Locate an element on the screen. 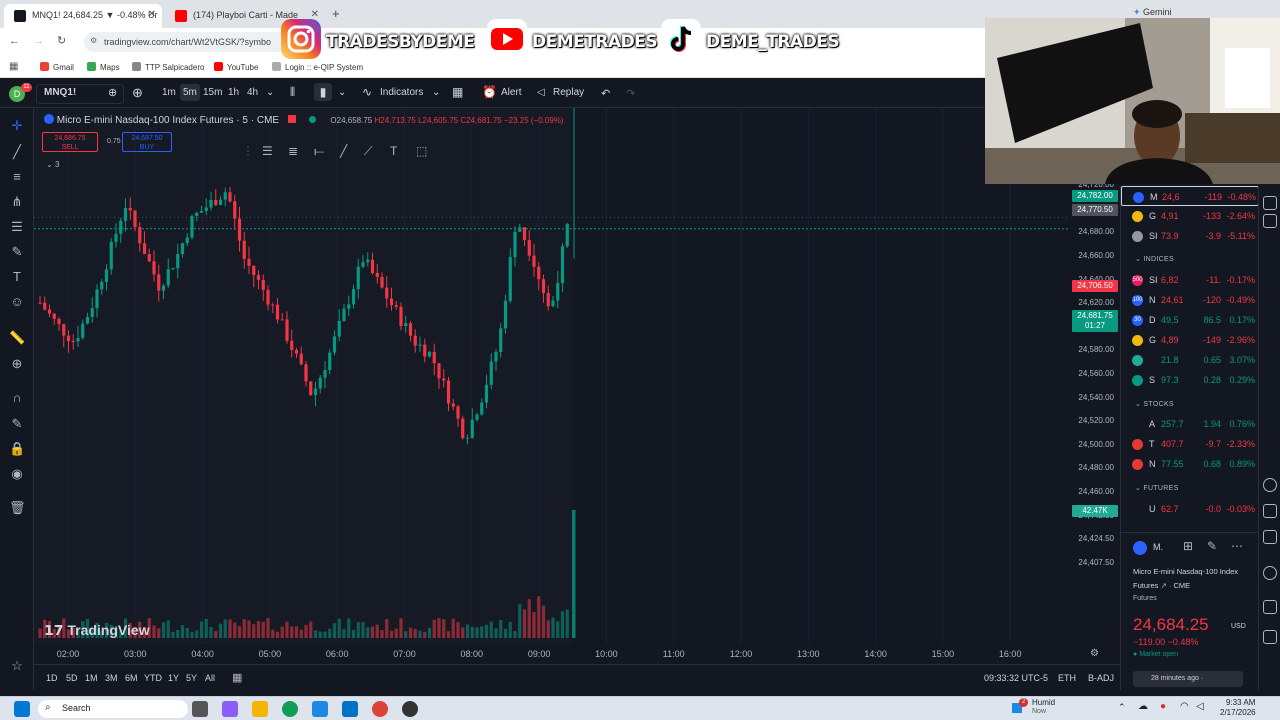 The height and width of the screenshot is (720, 1280). cursor-icon: ✛ is located at coordinates (17, 126).